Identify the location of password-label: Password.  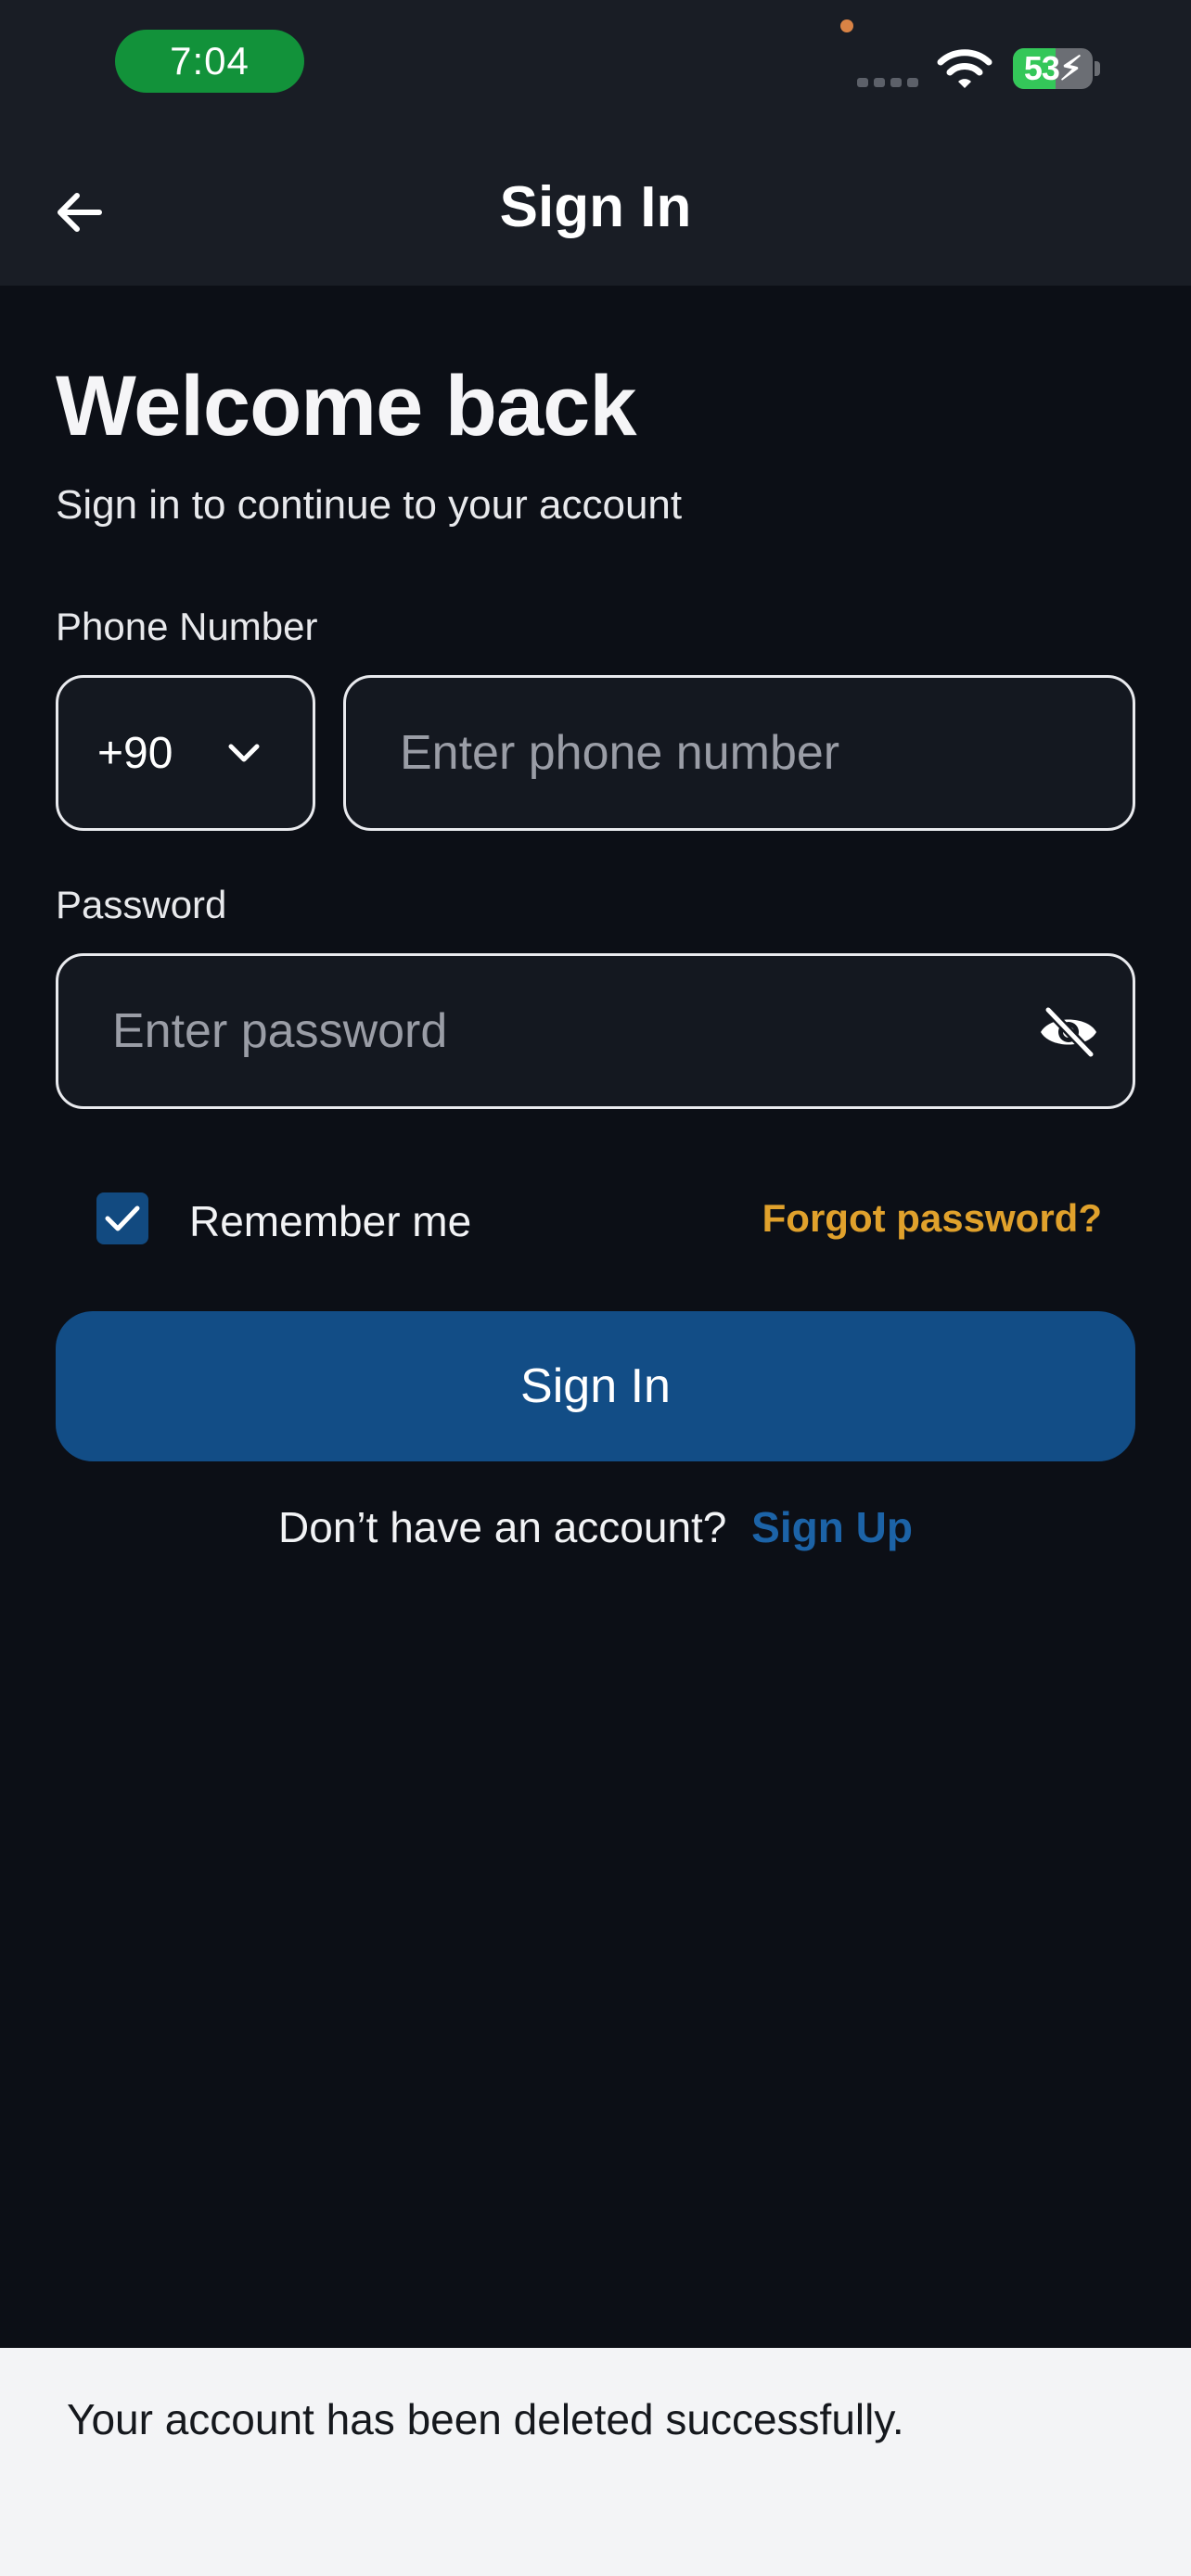
(141, 904).